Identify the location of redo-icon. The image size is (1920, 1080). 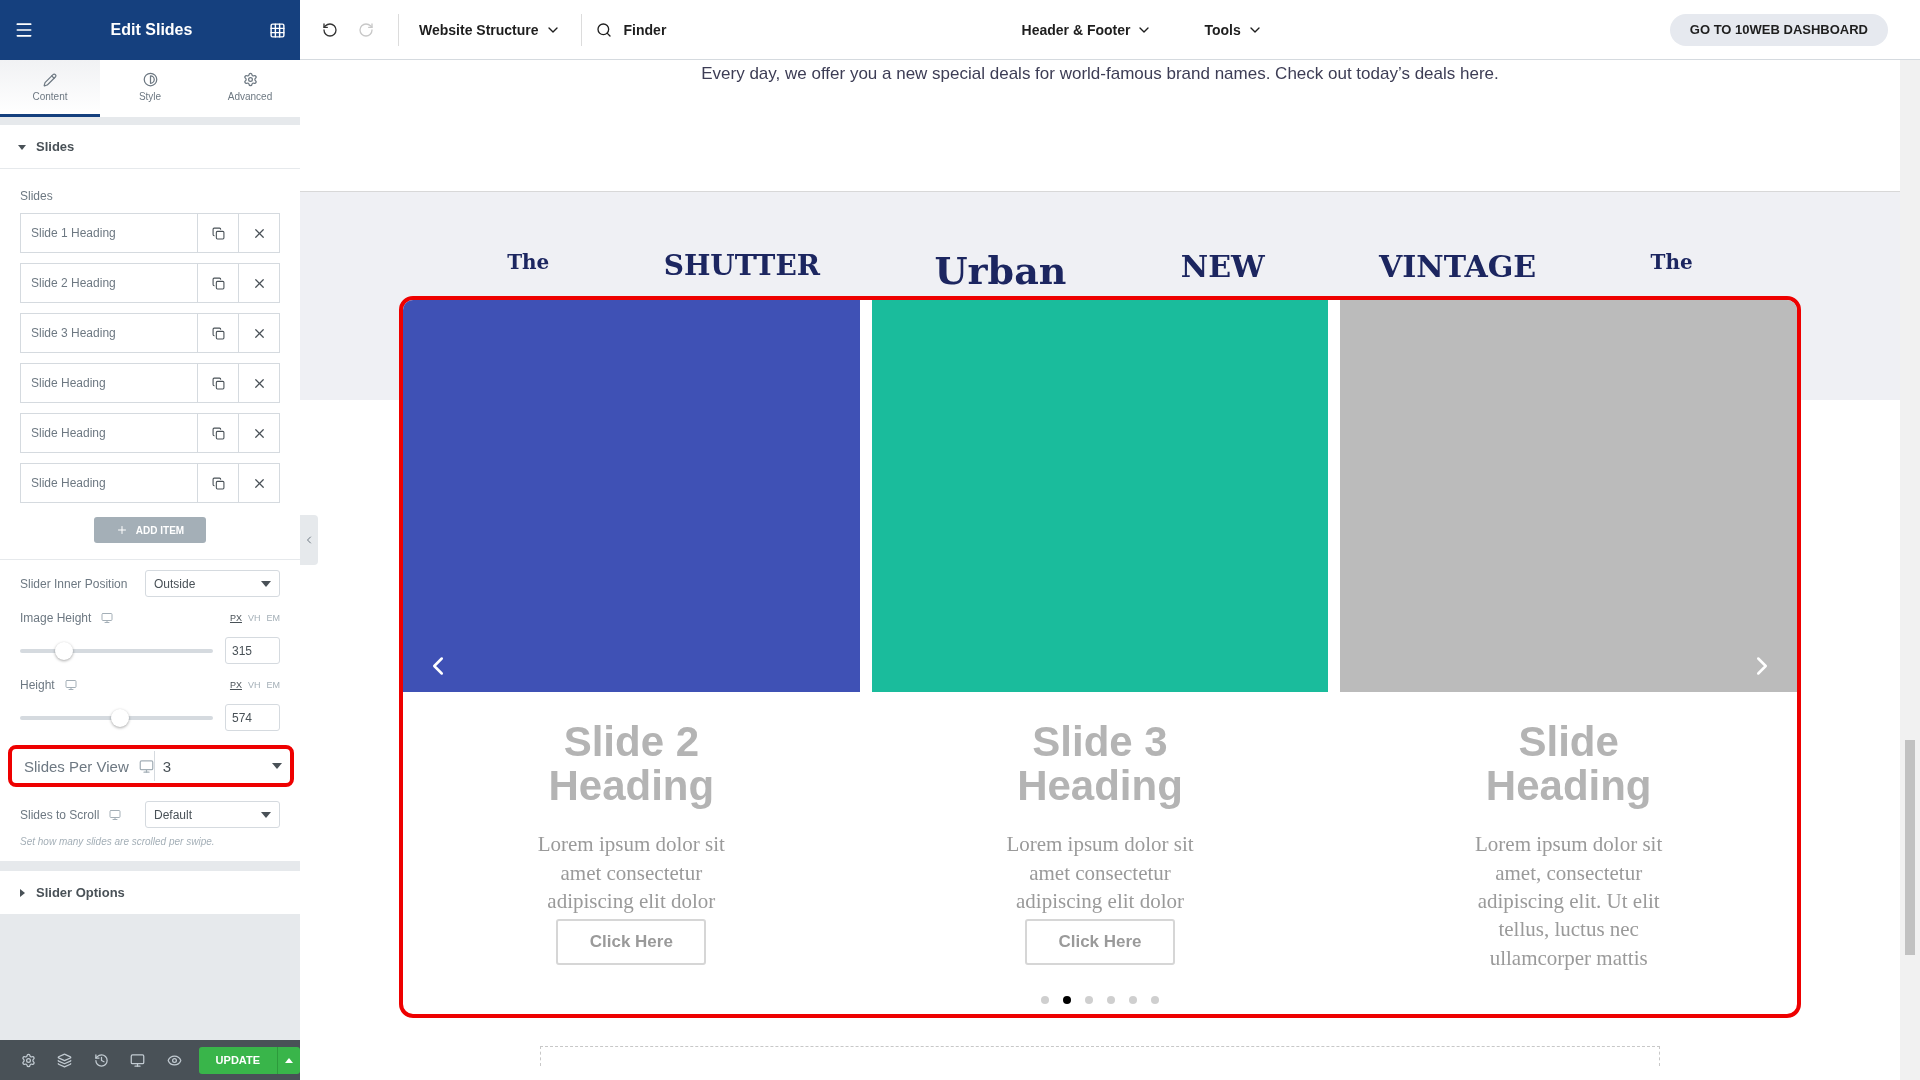
(366, 29).